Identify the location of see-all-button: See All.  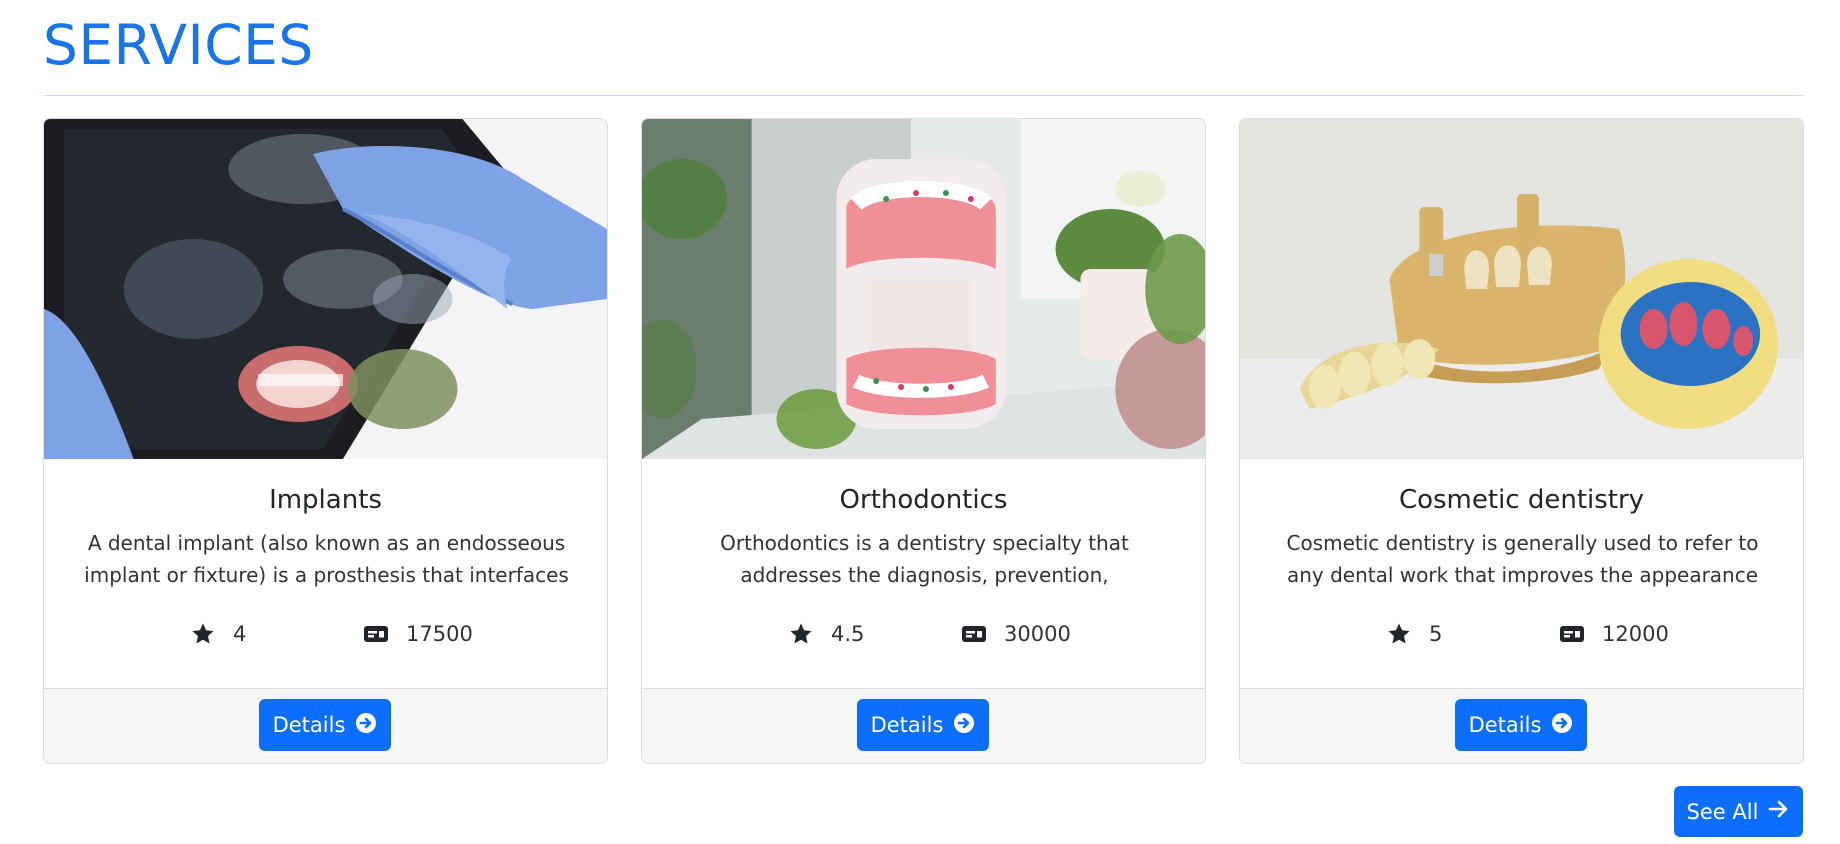
(1738, 811).